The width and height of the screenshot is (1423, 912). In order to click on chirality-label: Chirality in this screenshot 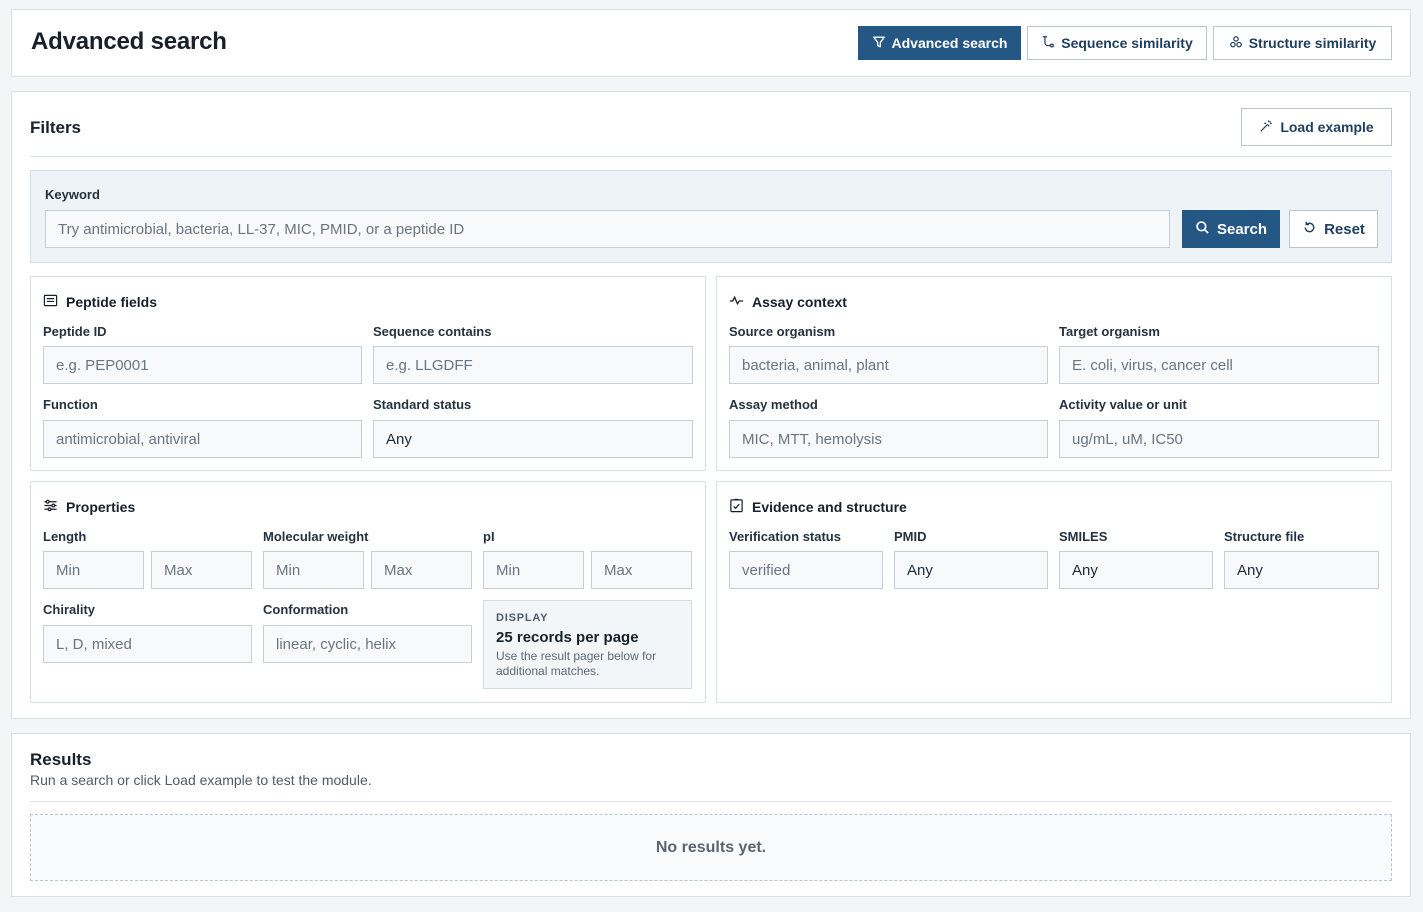, I will do `click(69, 609)`.